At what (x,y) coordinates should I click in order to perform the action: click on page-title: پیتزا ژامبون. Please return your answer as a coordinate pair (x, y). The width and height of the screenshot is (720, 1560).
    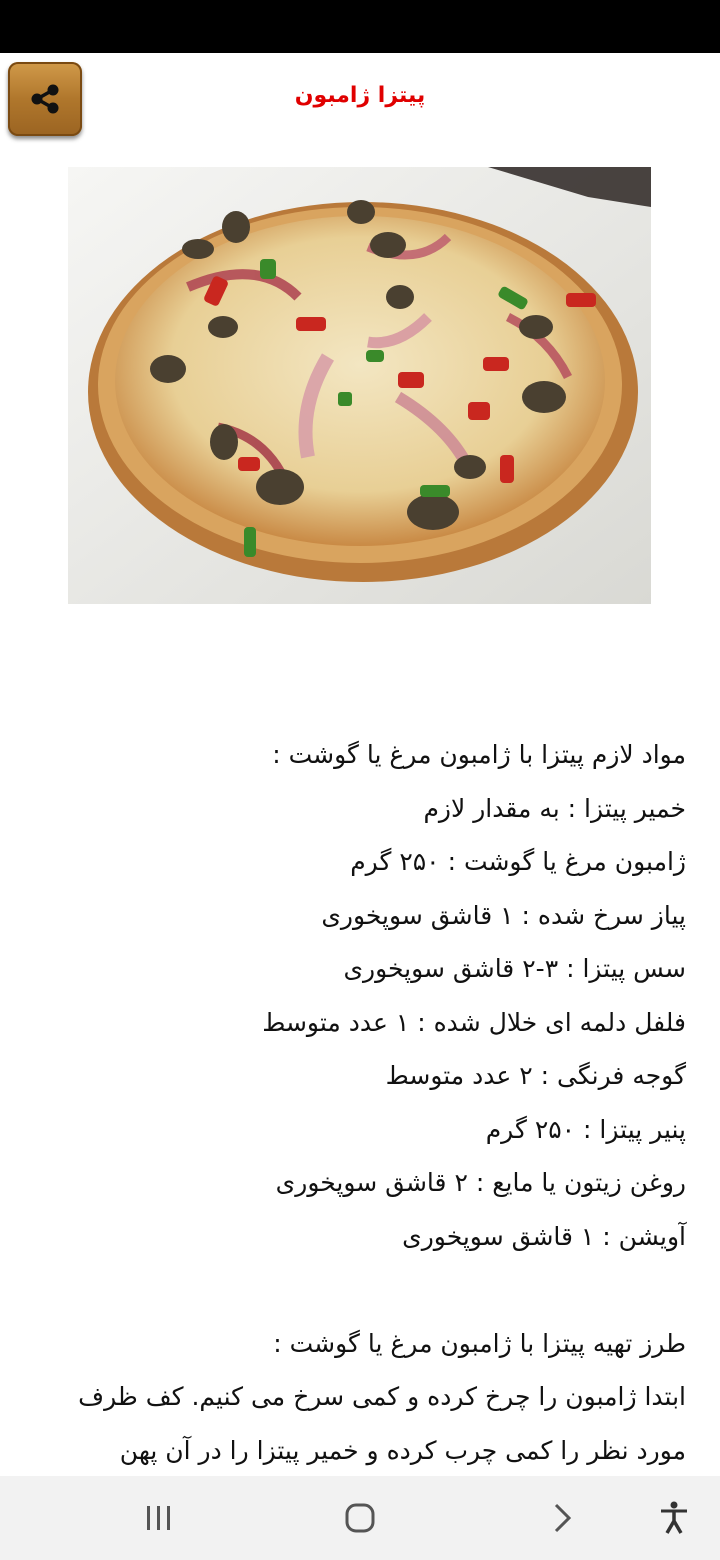
    Looking at the image, I should click on (360, 95).